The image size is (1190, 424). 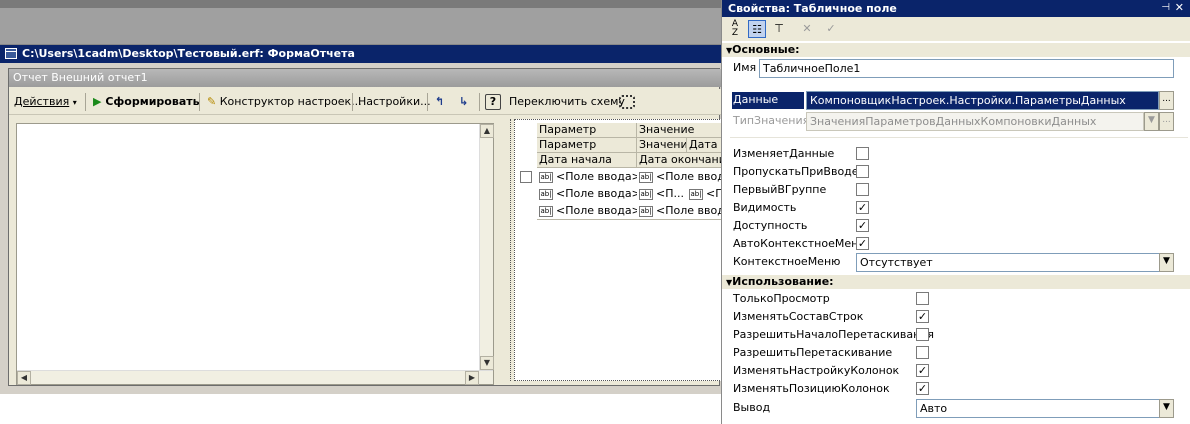 I want to click on column-header-parameter-sub: Параметр, so click(x=587, y=145).